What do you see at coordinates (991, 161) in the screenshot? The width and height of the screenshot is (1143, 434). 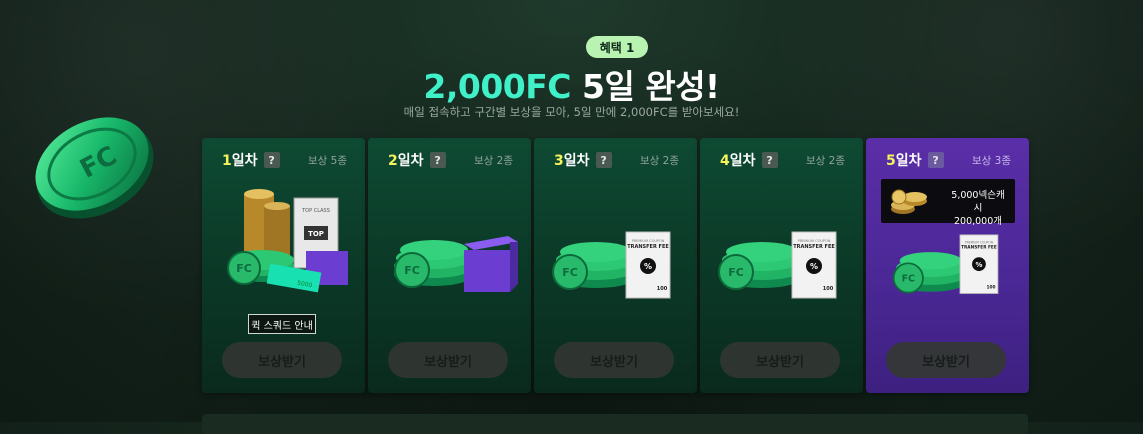 I see `reward-count: 보상 3종` at bounding box center [991, 161].